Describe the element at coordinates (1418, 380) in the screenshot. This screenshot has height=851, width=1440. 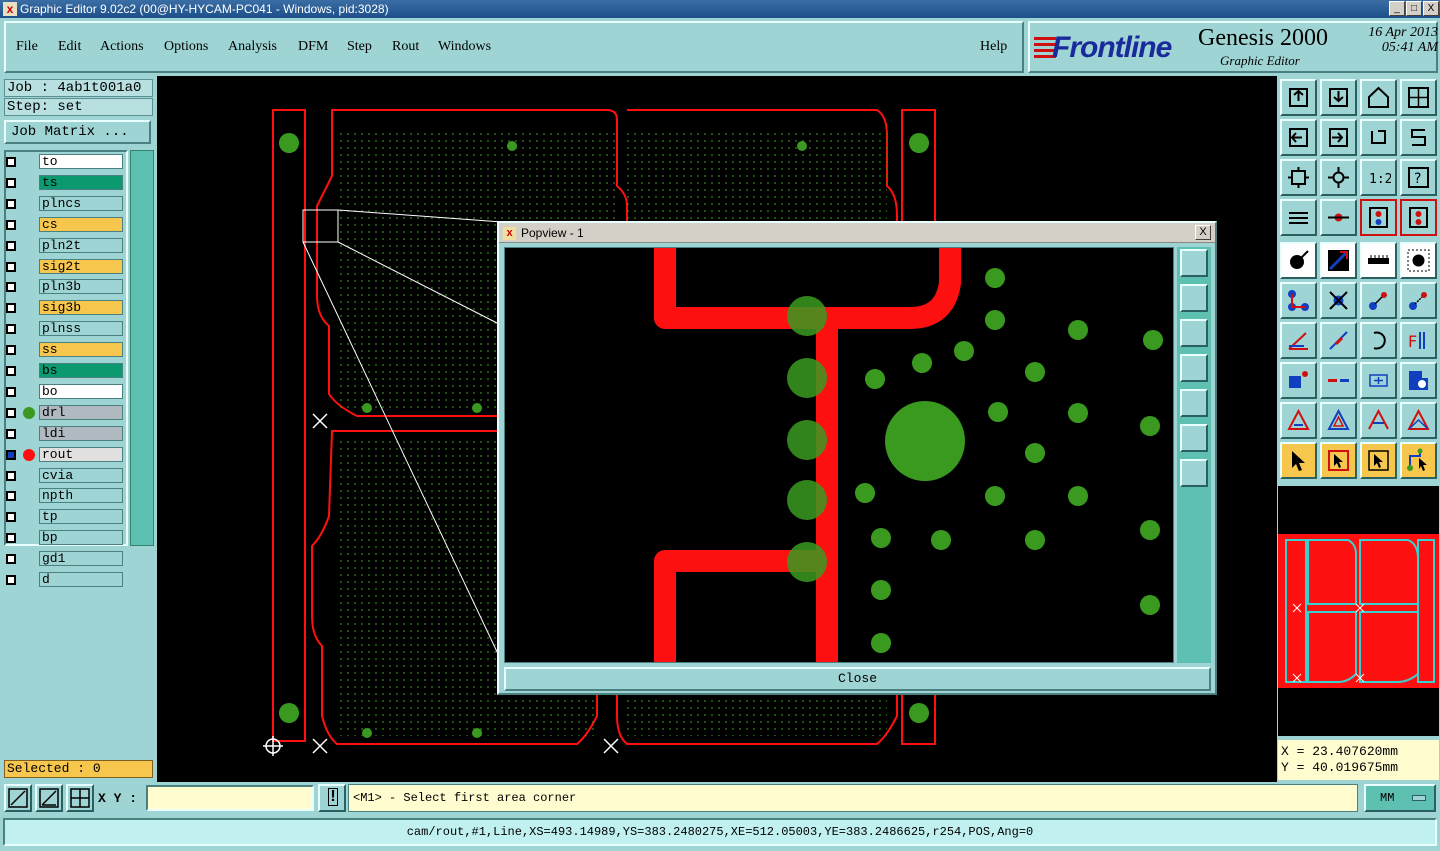
I see `surface-icon` at that location.